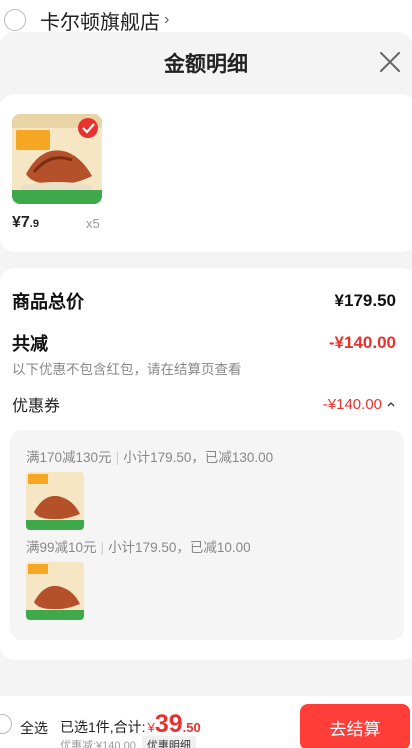 This screenshot has width=412, height=748. Describe the element at coordinates (93, 223) in the screenshot. I see `quantity: x5` at that location.